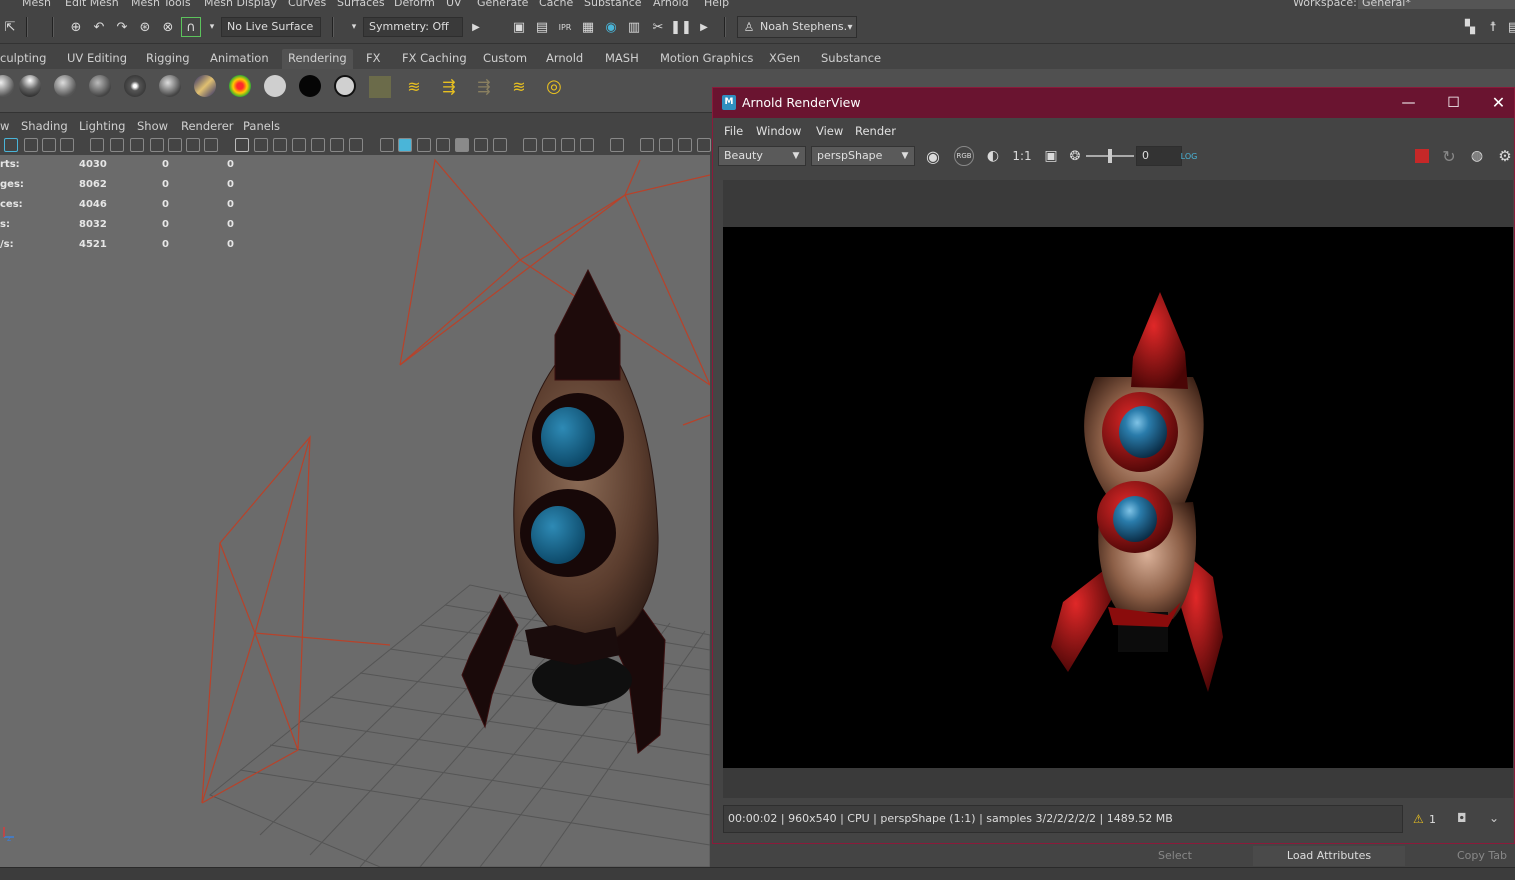 The image size is (1515, 880). What do you see at coordinates (622, 59) in the screenshot?
I see `tab-mash: MASH` at bounding box center [622, 59].